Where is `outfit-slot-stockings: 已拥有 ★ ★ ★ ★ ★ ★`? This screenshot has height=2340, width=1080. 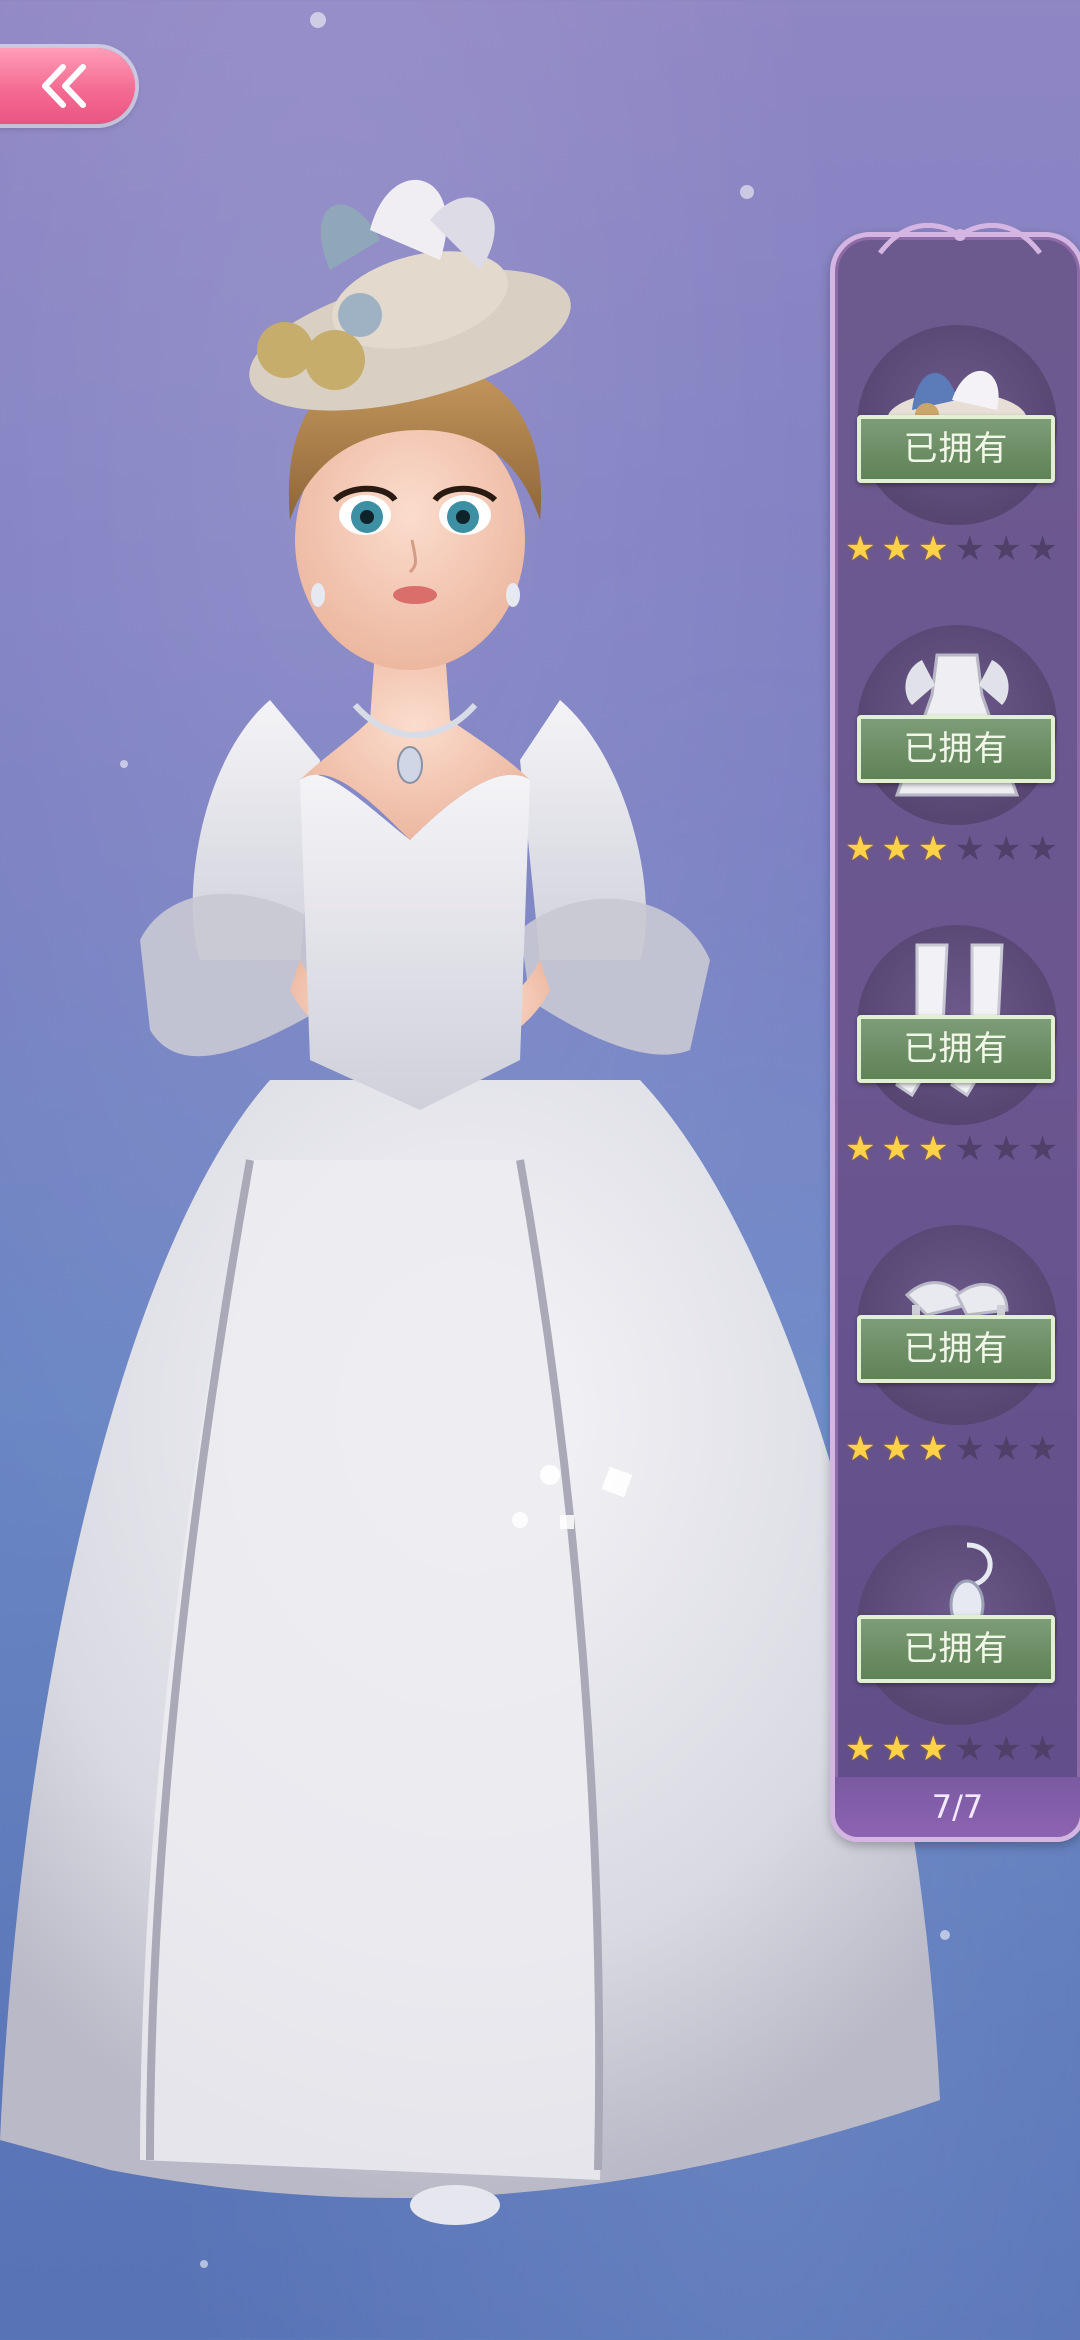
outfit-slot-stockings: 已拥有 ★ ★ ★ ★ ★ ★ is located at coordinates (957, 1075).